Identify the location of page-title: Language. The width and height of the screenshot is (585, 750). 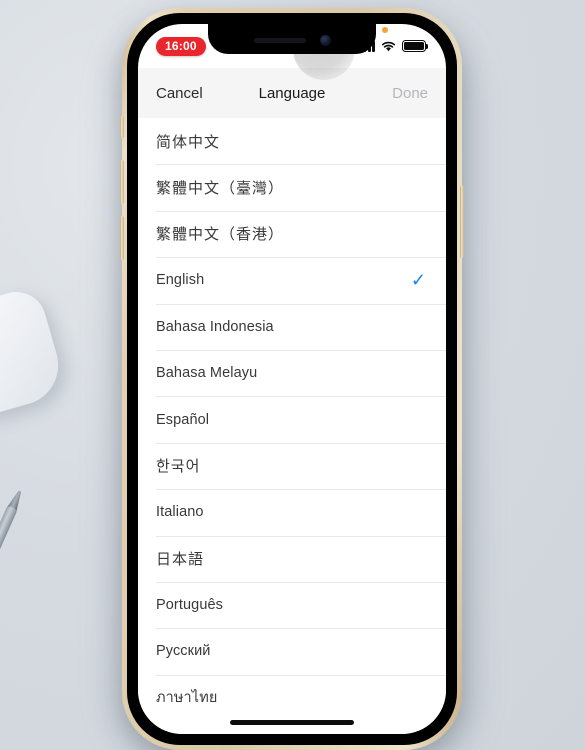
(292, 93).